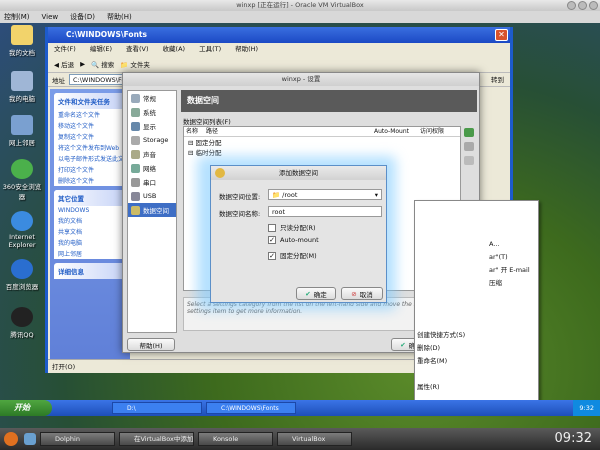  What do you see at coordinates (279, 64) in the screenshot?
I see `explorer-toolbar: ◀ 后退 ▶ 🔍 搜索 📁 文件夹` at bounding box center [279, 64].